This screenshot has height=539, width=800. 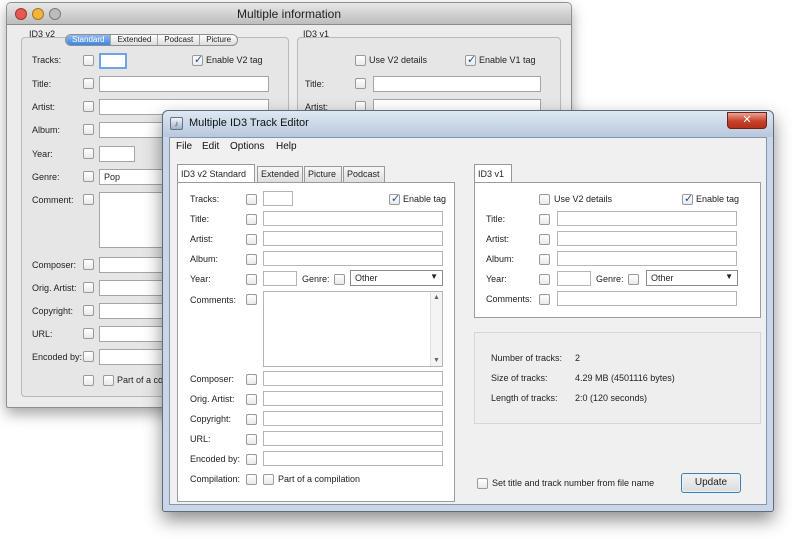 I want to click on v1-dropdown-arrow-icon: ▼, so click(x=729, y=276).